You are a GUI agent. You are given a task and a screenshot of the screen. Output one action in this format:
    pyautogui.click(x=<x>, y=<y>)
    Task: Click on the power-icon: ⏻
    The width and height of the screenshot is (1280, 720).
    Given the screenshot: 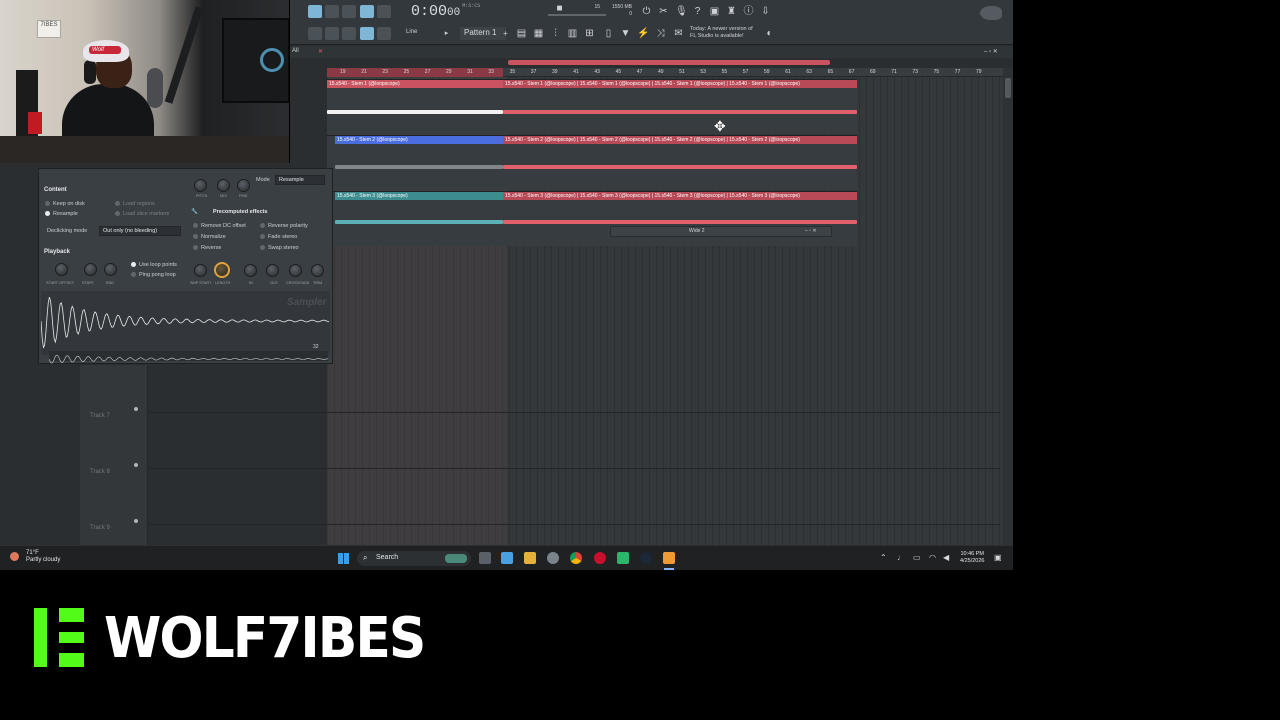 What is the action you would take?
    pyautogui.click(x=646, y=11)
    